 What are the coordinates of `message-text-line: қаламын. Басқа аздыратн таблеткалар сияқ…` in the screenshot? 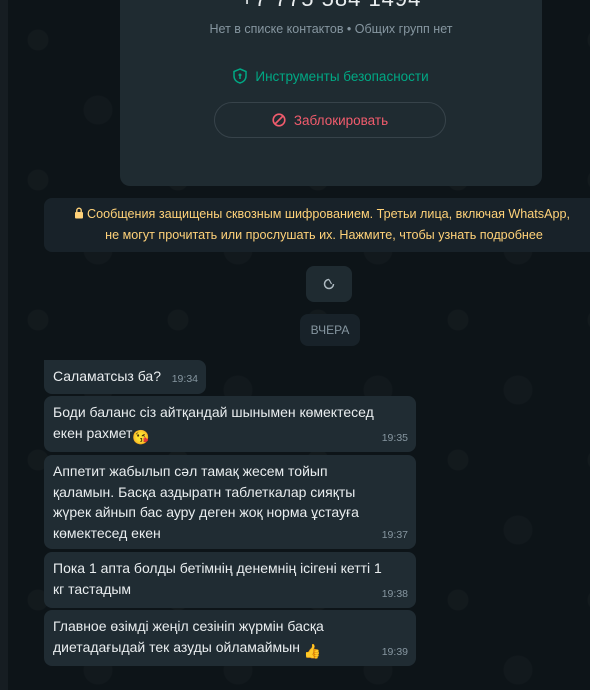 It's located at (204, 491).